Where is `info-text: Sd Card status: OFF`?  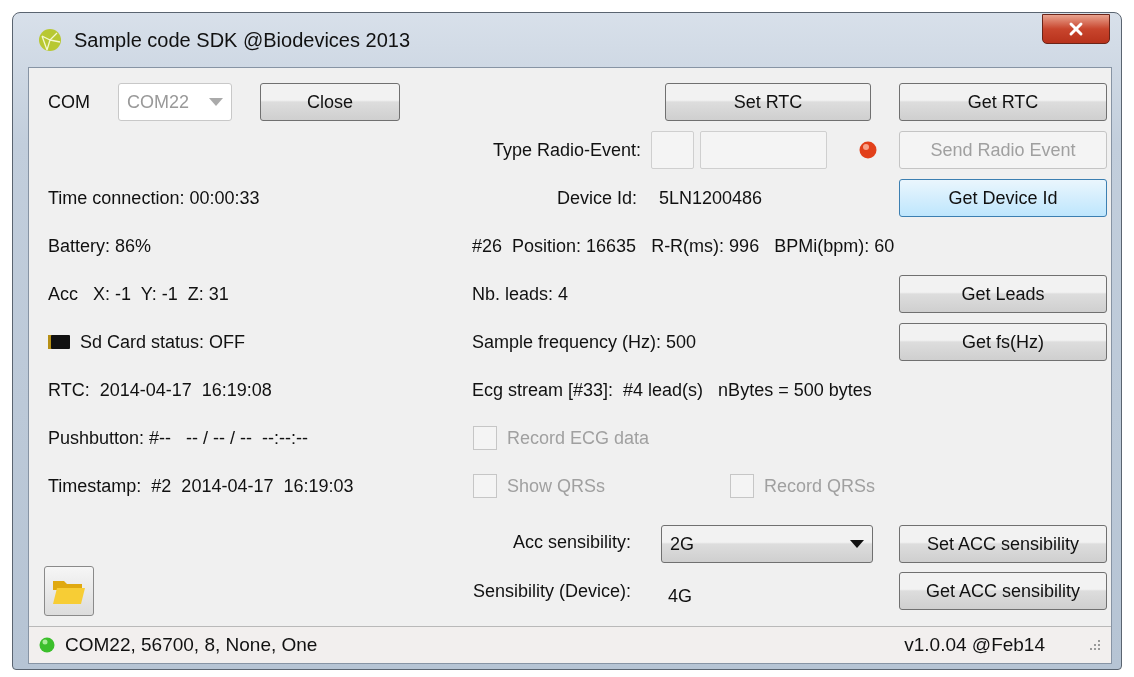 info-text: Sd Card status: OFF is located at coordinates (163, 342).